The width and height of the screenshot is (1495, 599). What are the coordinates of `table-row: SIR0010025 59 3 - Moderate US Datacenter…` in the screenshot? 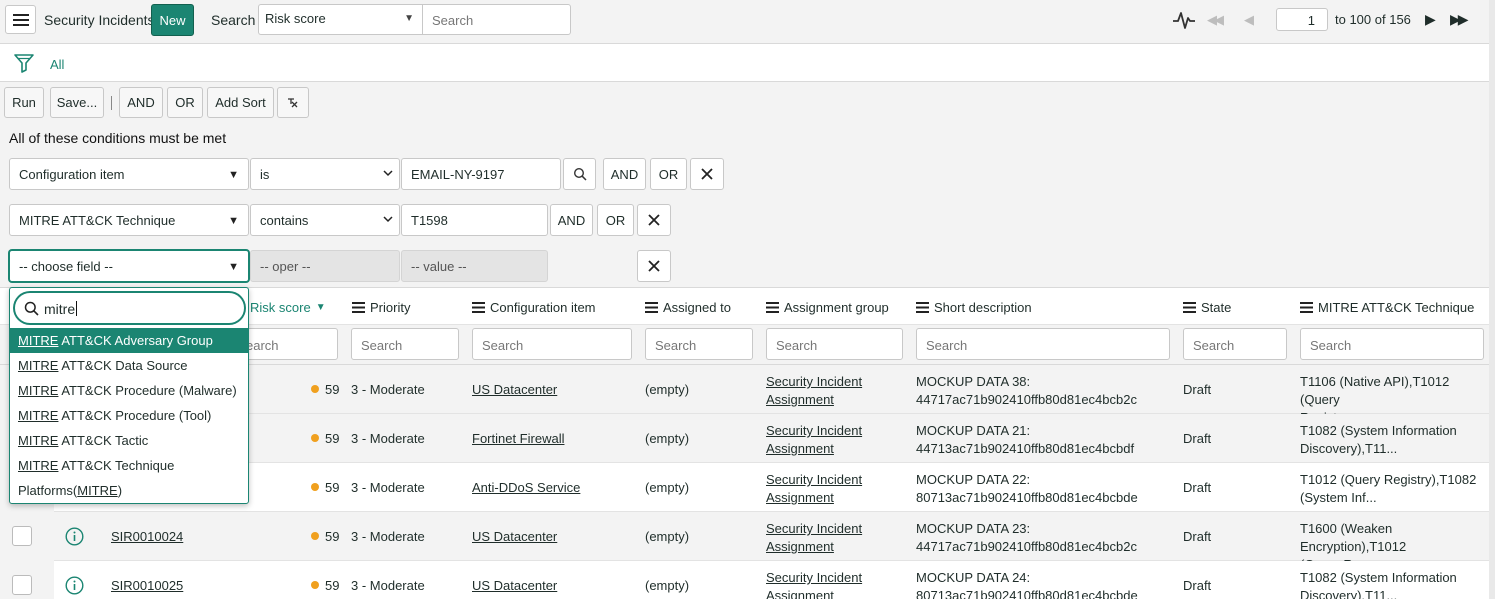 It's located at (747, 580).